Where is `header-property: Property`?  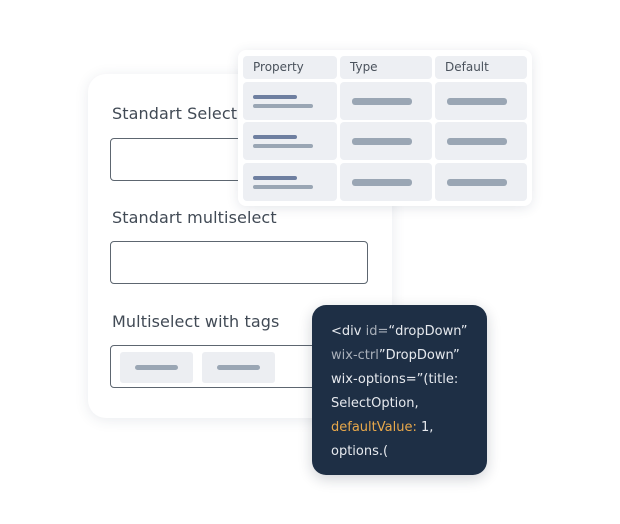 header-property: Property is located at coordinates (290, 67).